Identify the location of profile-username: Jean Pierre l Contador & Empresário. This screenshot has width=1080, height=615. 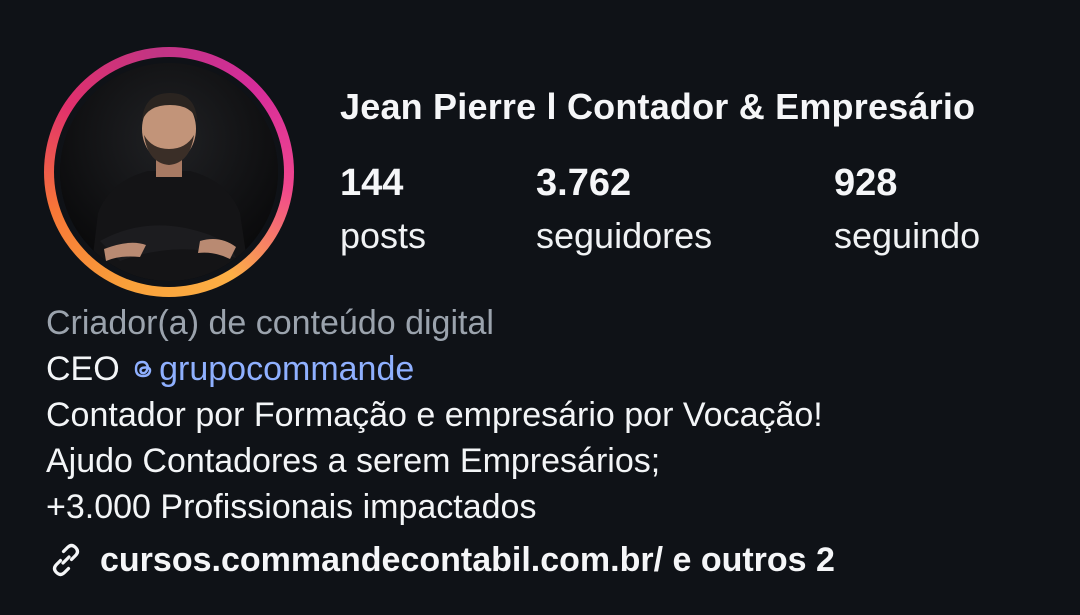
(658, 106).